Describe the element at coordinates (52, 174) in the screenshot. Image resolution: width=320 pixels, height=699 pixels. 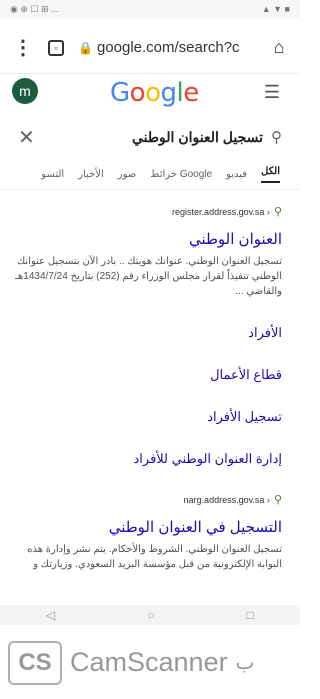
I see `tab-shopping: التسو` at that location.